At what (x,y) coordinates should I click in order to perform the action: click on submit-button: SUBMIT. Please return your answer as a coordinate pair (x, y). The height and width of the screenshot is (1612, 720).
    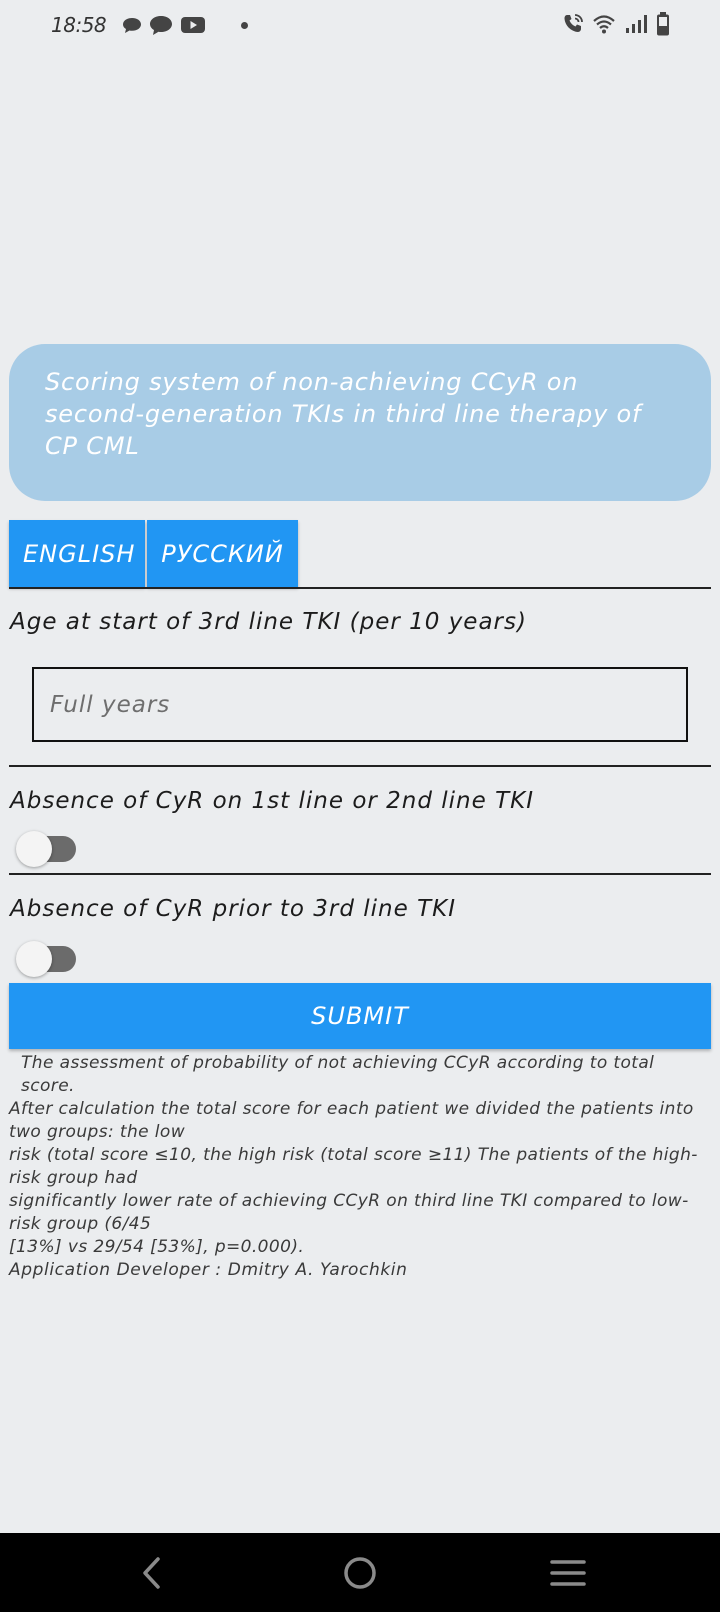
    Looking at the image, I should click on (360, 1016).